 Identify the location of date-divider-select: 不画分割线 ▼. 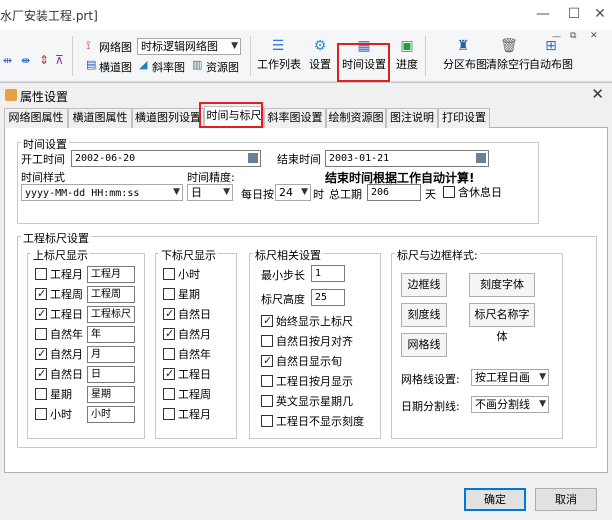
(510, 404).